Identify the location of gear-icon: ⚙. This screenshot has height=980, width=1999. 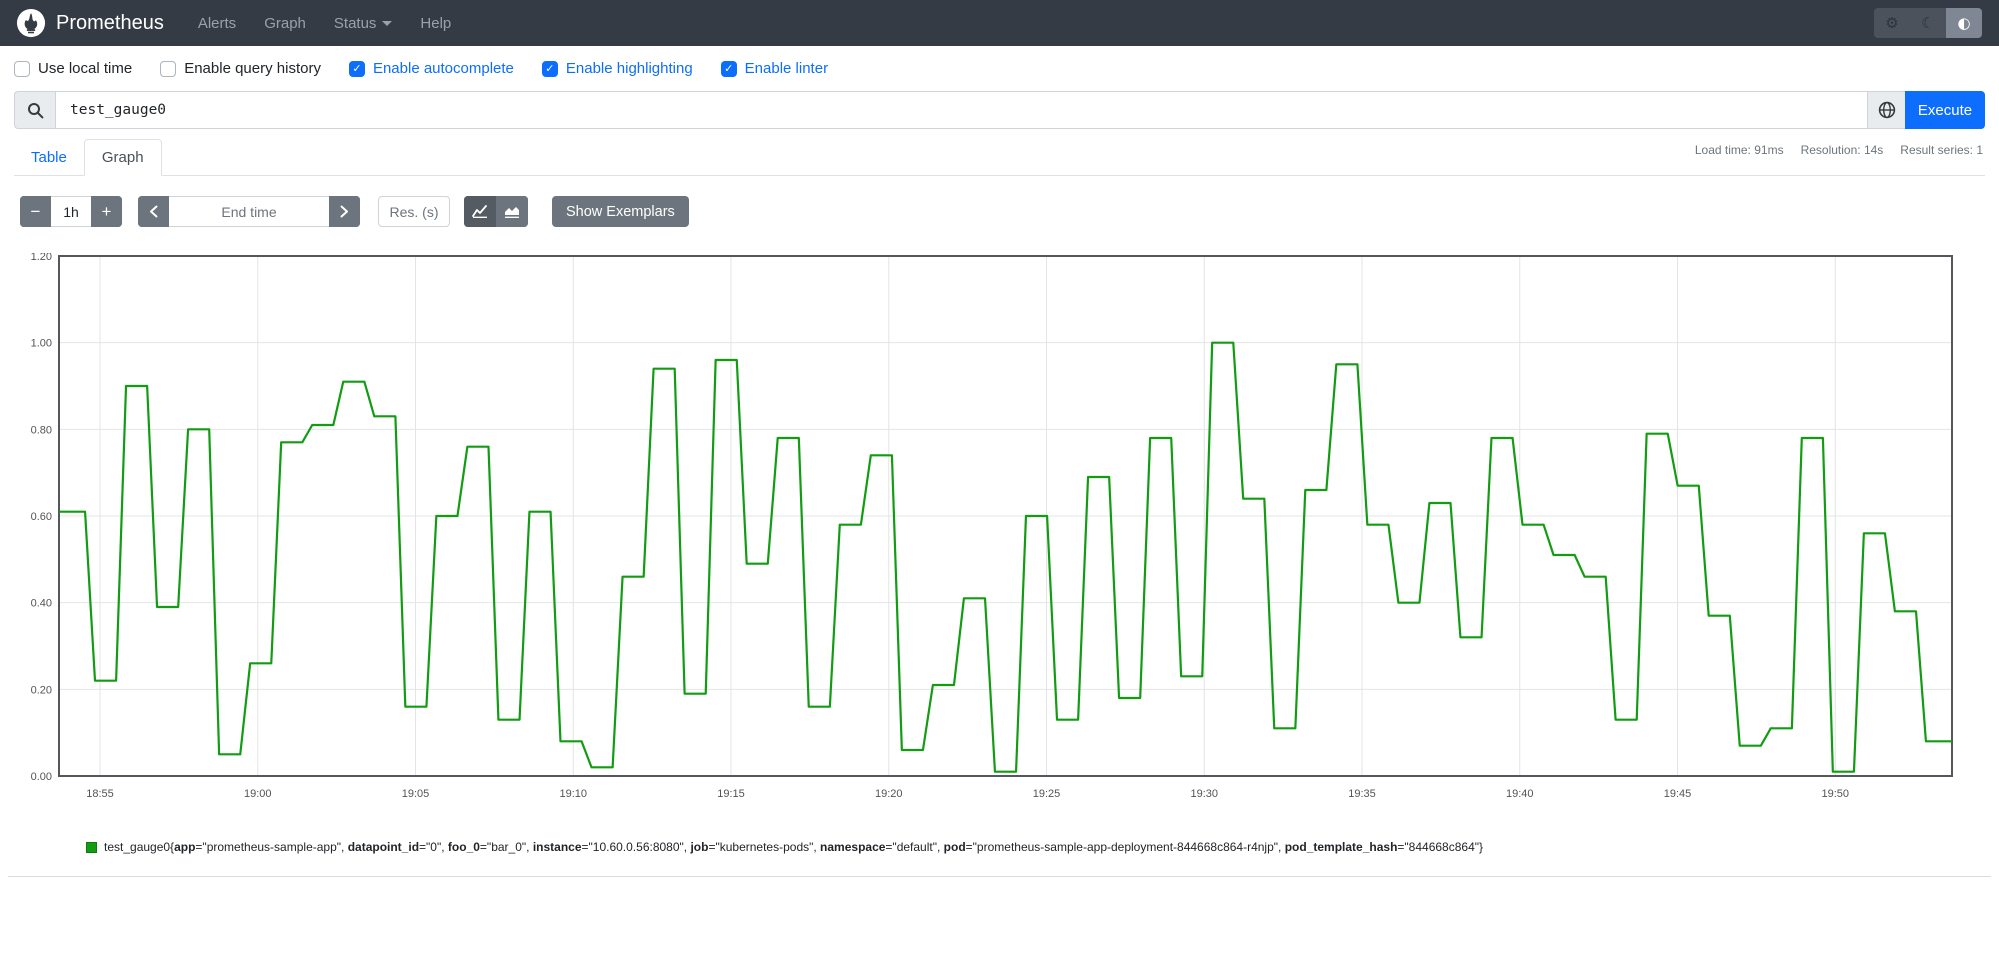
(1892, 23).